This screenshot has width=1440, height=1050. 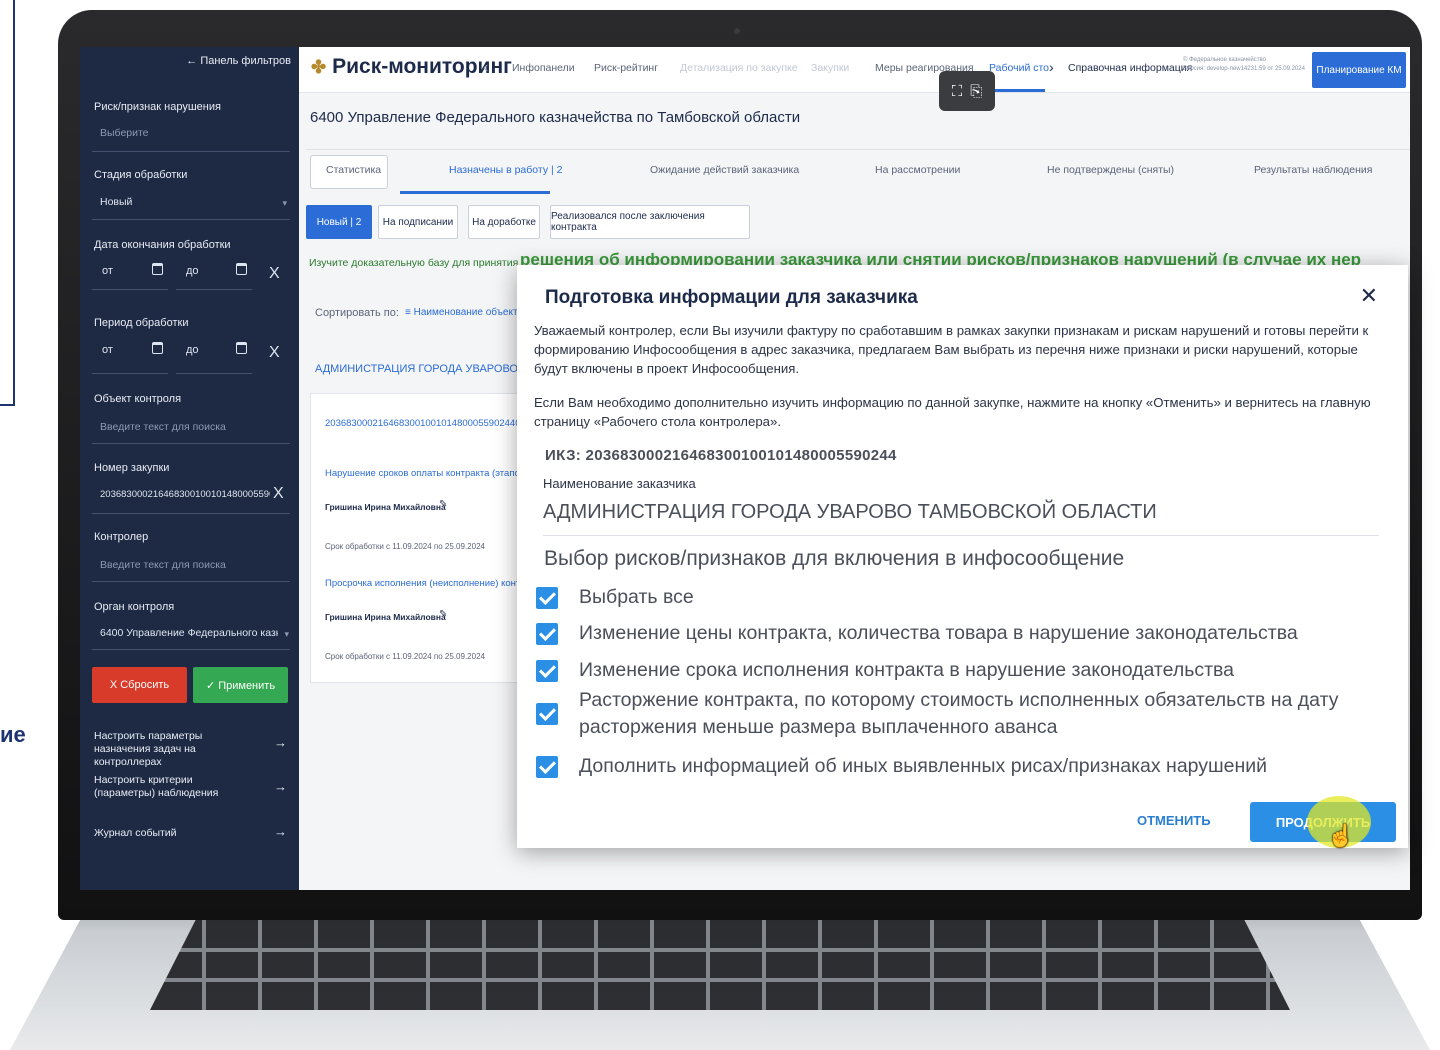 What do you see at coordinates (107, 350) in the screenshot?
I see `period-from: от` at bounding box center [107, 350].